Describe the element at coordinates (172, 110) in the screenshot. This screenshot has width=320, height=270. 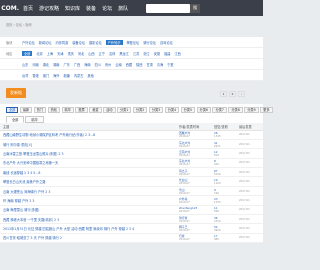
I see `filter-chip: 分类4` at that location.